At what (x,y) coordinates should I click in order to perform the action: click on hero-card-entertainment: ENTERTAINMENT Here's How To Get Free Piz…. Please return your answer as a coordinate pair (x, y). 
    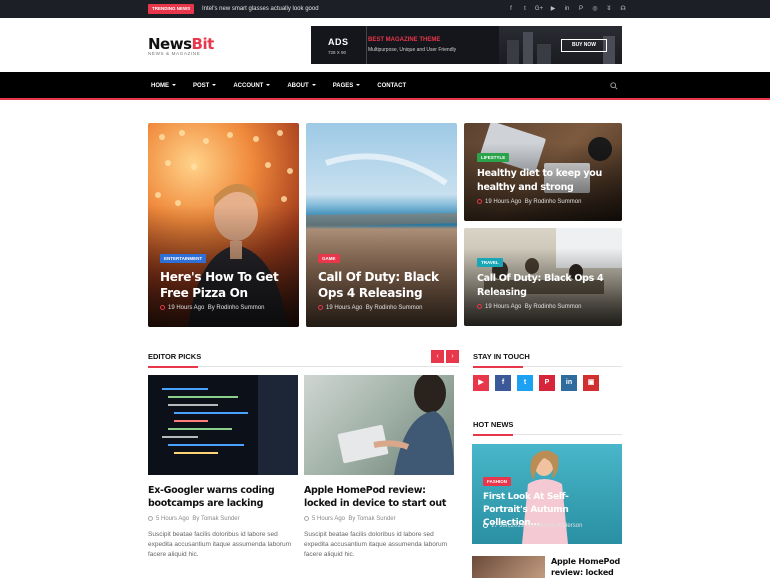
    Looking at the image, I should click on (223, 225).